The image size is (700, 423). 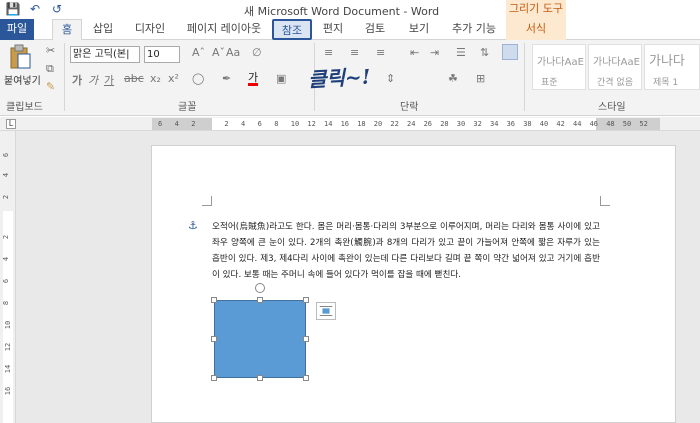 I want to click on ruler-tick: 26, so click(x=428, y=124).